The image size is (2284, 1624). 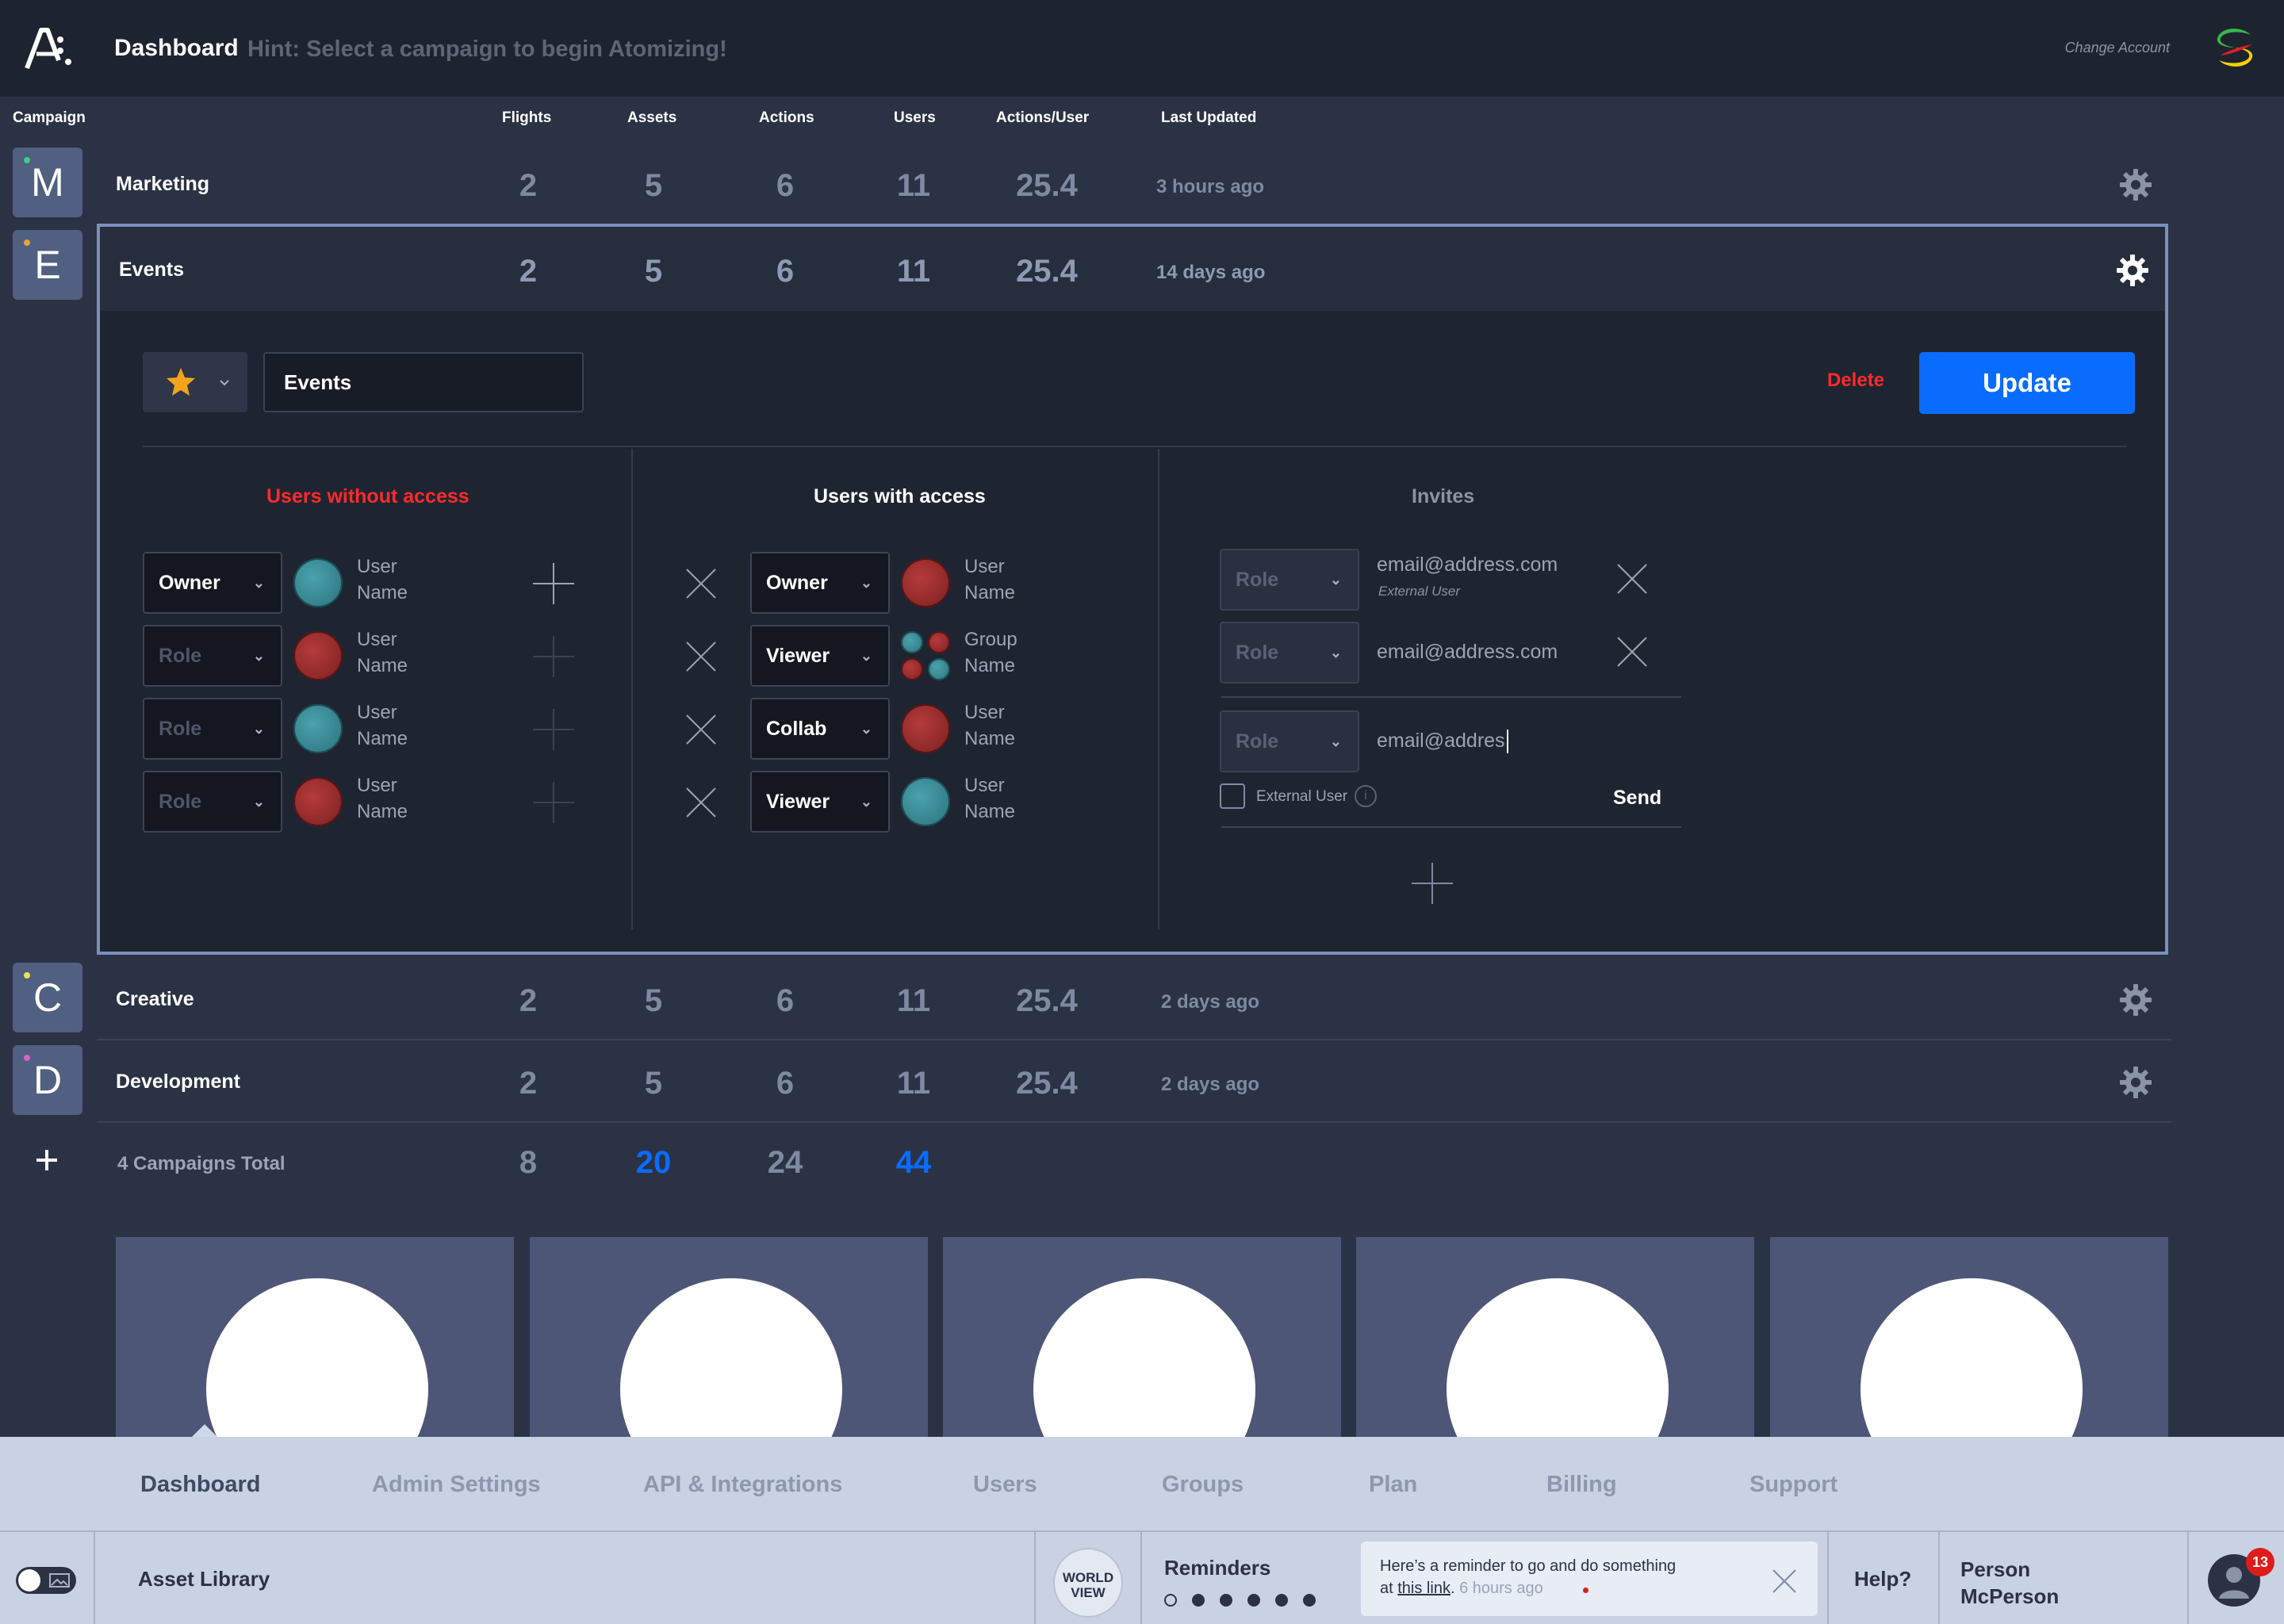 What do you see at coordinates (820, 729) in the screenshot?
I see `role-dropdown: Collab ⌄` at bounding box center [820, 729].